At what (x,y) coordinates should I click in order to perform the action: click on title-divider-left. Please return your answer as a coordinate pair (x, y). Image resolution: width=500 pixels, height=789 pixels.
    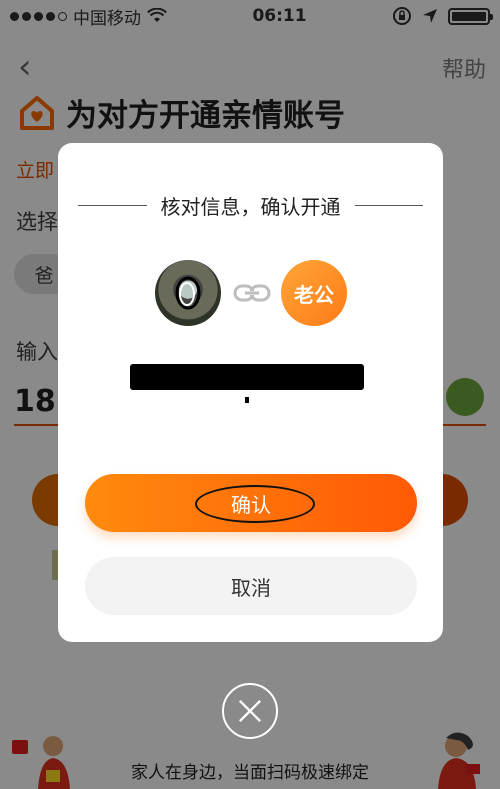
    Looking at the image, I should click on (112, 205).